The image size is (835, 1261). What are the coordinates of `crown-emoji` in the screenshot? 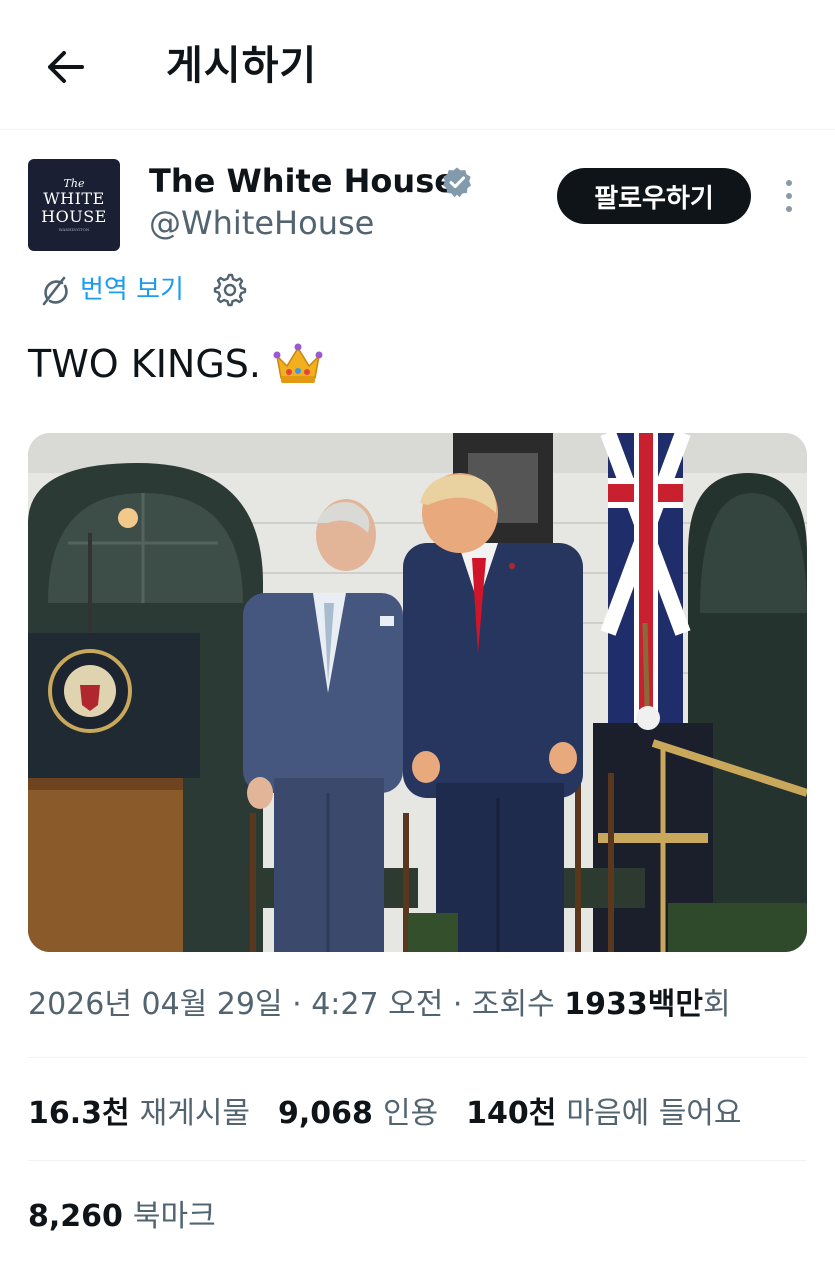 It's located at (298, 363).